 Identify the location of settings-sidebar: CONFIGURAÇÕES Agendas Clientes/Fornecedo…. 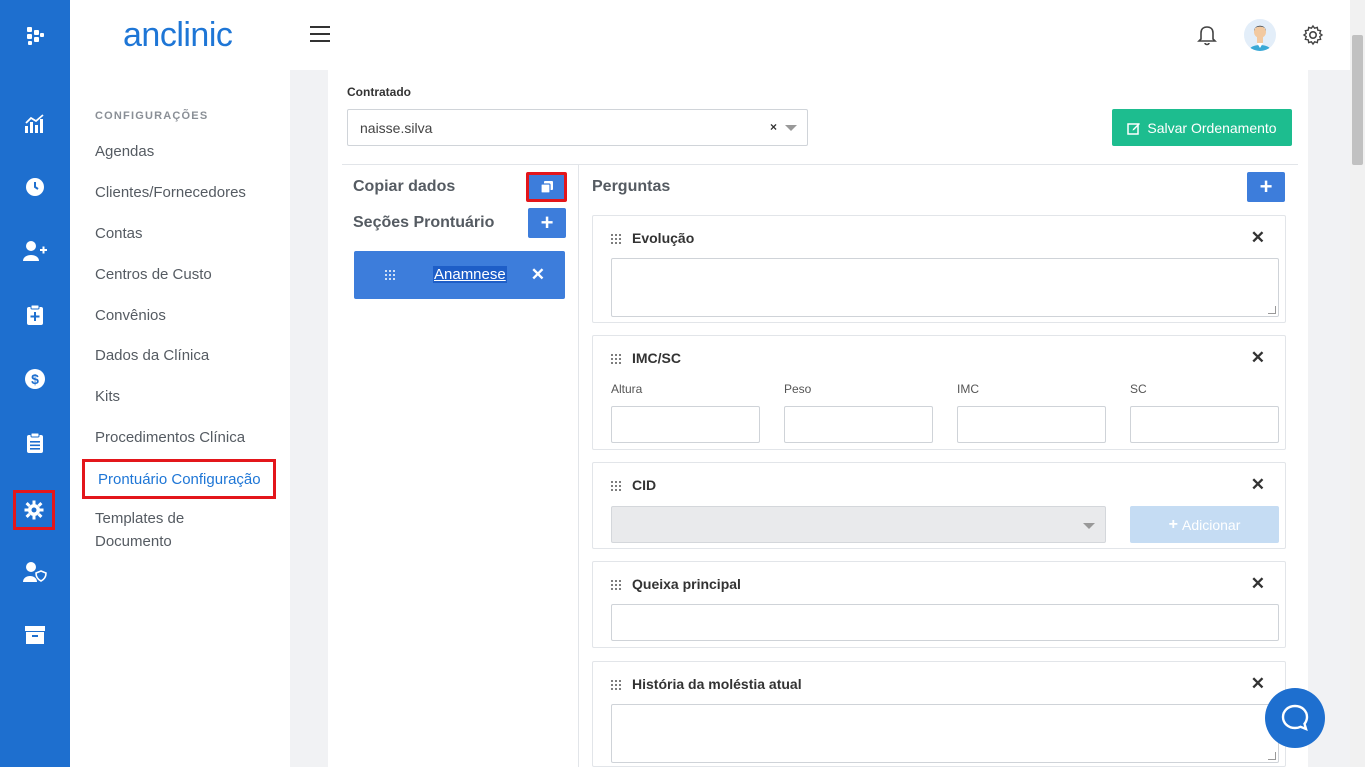
(180, 418).